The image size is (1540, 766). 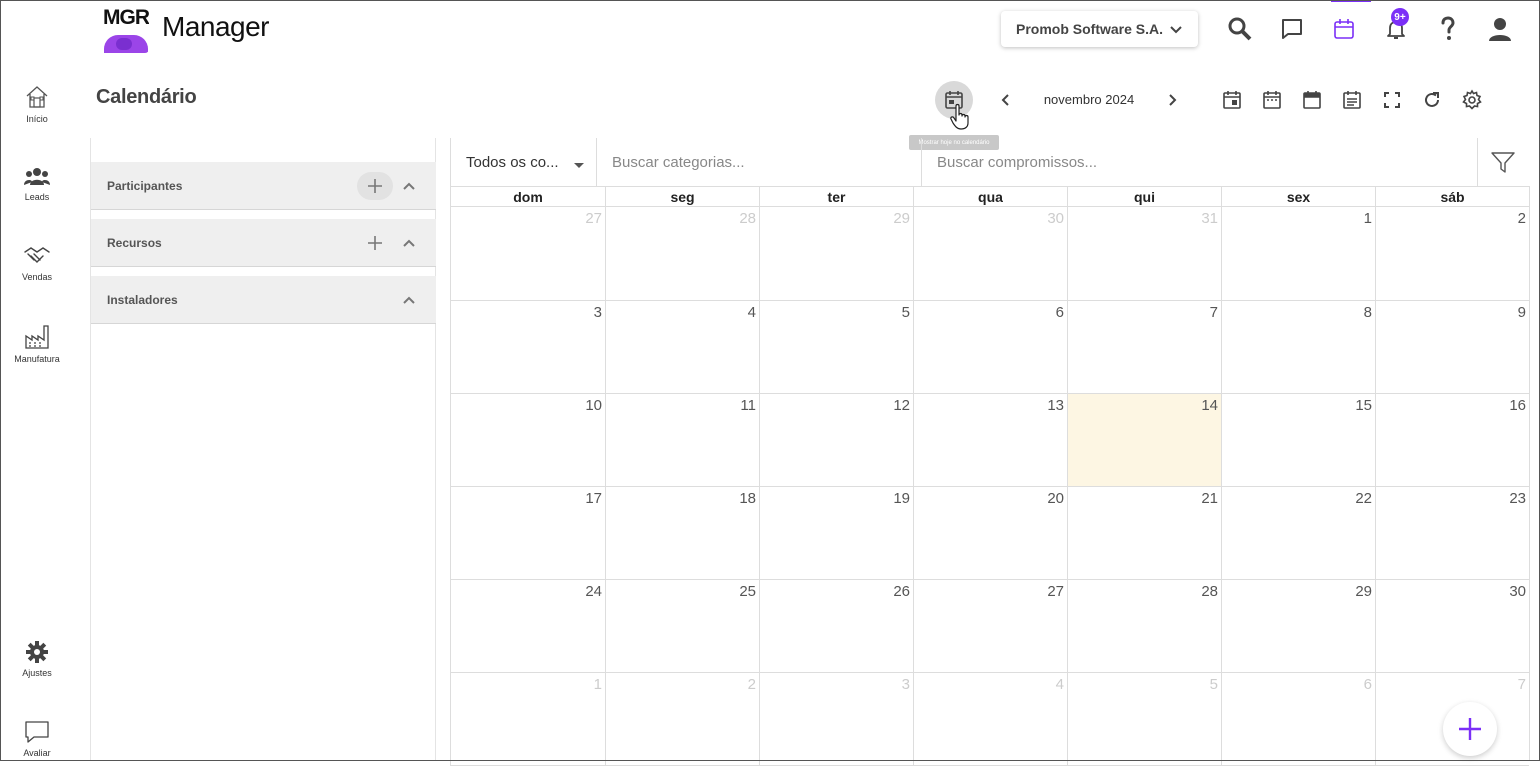 What do you see at coordinates (1452, 440) in the screenshot?
I see `day-cell: 16` at bounding box center [1452, 440].